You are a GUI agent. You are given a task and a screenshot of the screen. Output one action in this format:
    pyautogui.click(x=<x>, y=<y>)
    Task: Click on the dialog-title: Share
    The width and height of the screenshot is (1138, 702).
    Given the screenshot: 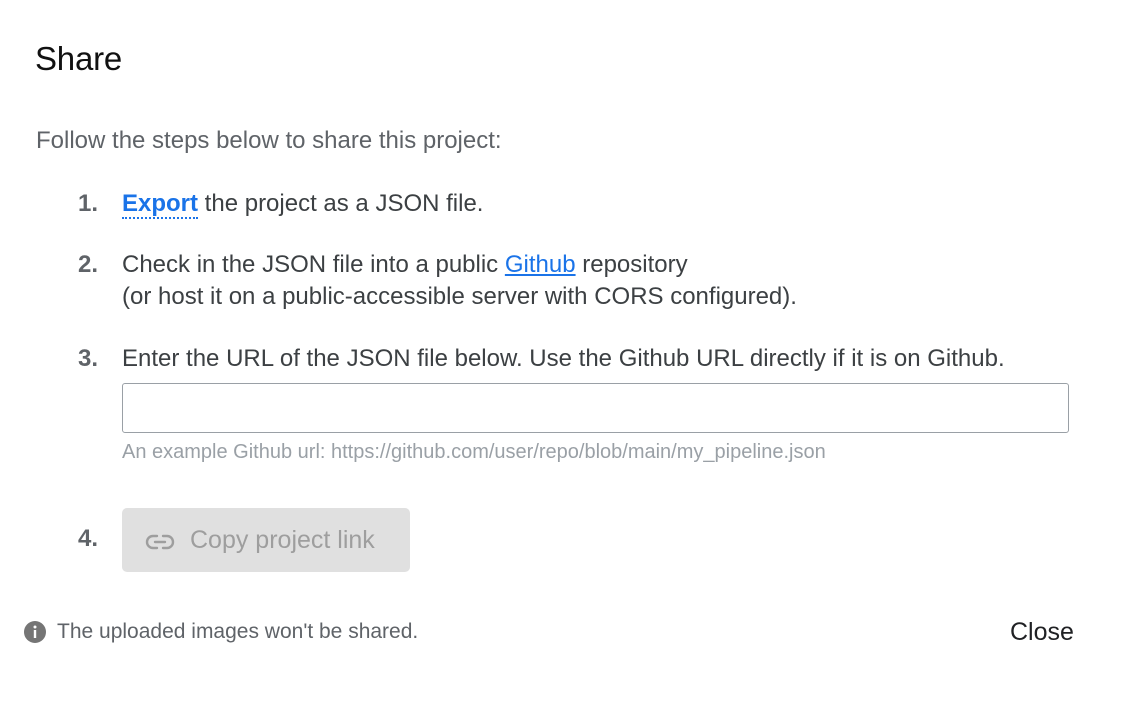 What is the action you would take?
    pyautogui.click(x=79, y=58)
    